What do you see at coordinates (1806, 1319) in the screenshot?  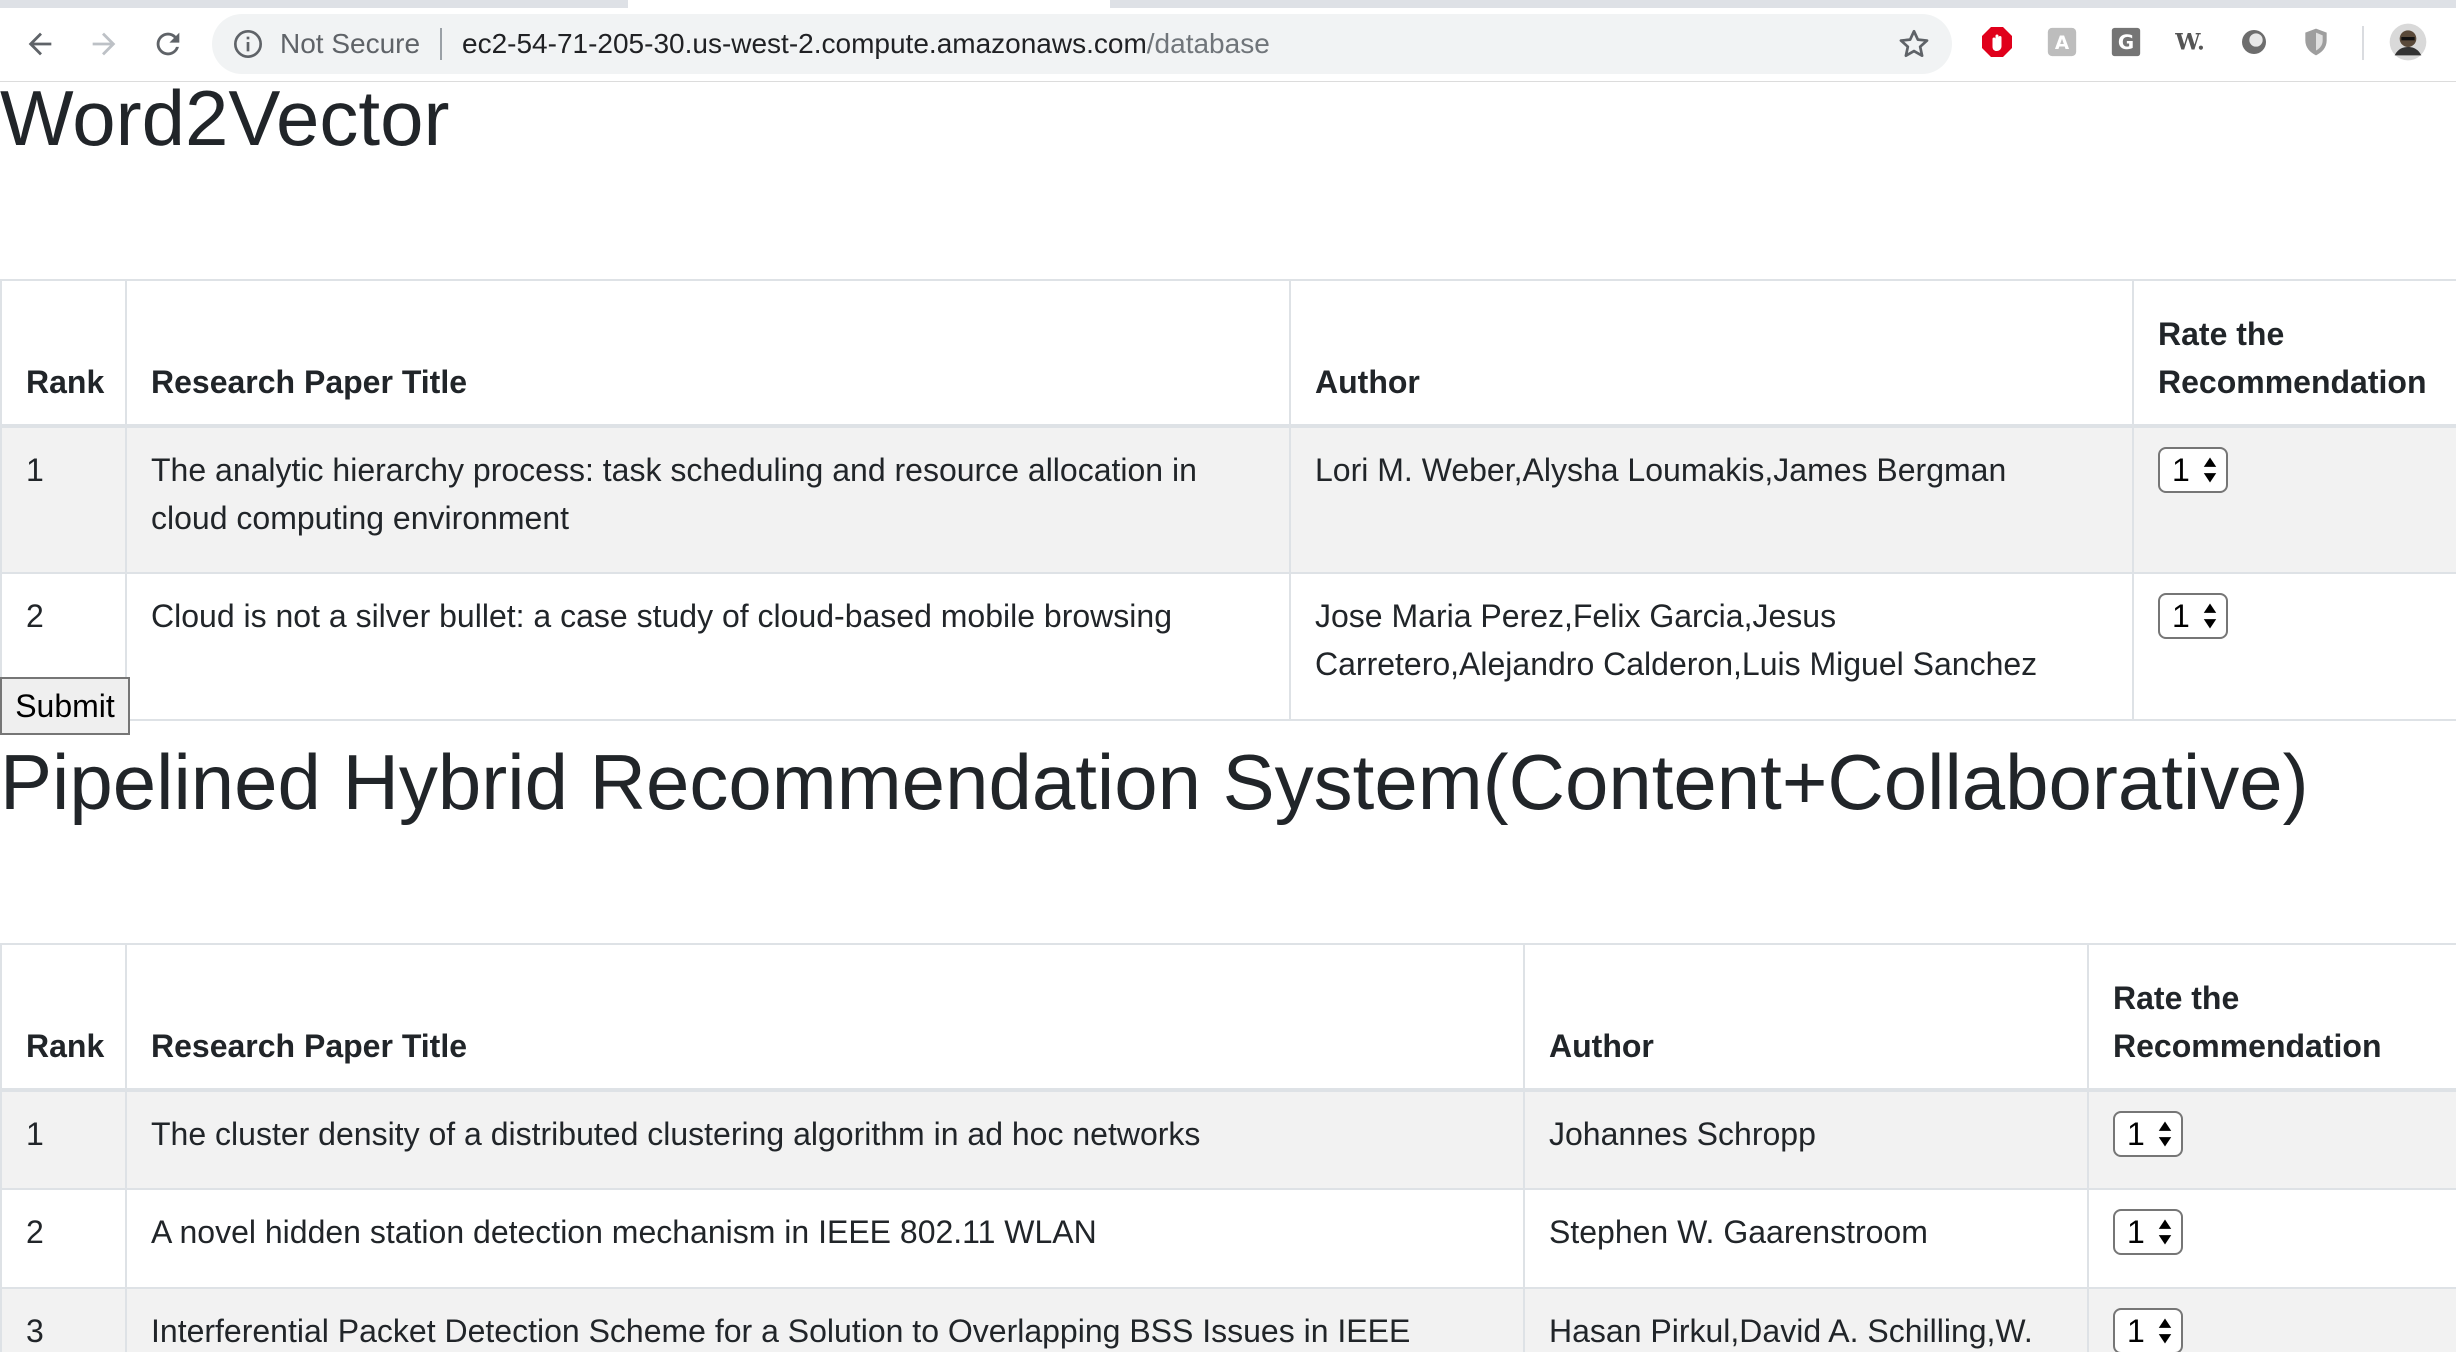 I see `author-cell: Hasan Pirkul,David A. Schilling,W.` at bounding box center [1806, 1319].